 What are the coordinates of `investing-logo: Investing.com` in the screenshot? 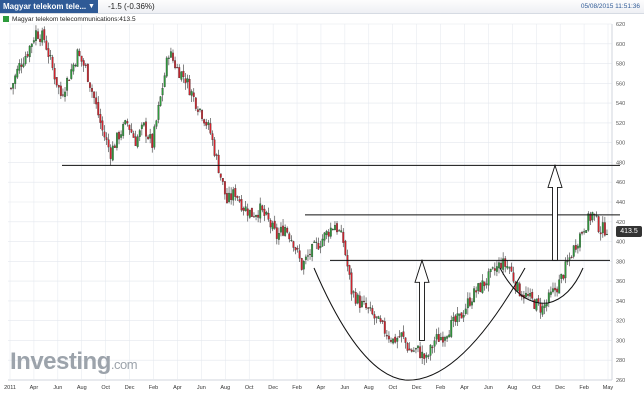 It's located at (74, 362).